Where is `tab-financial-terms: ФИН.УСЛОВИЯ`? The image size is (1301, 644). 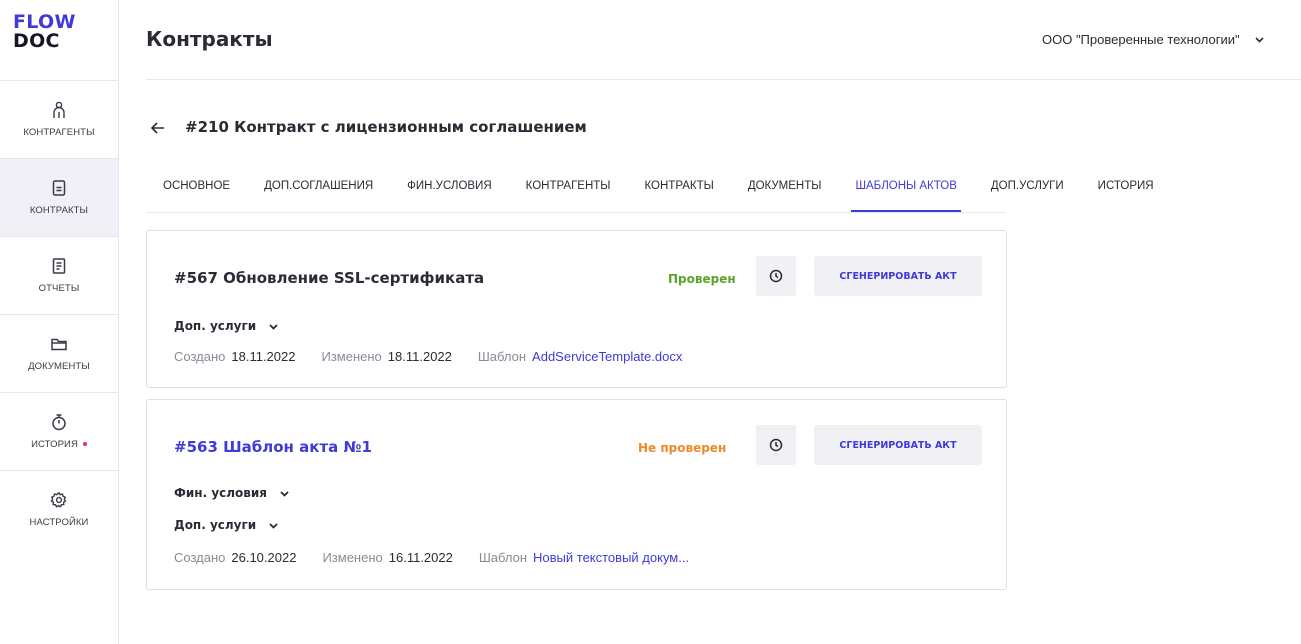 tab-financial-terms: ФИН.УСЛОВИЯ is located at coordinates (449, 192).